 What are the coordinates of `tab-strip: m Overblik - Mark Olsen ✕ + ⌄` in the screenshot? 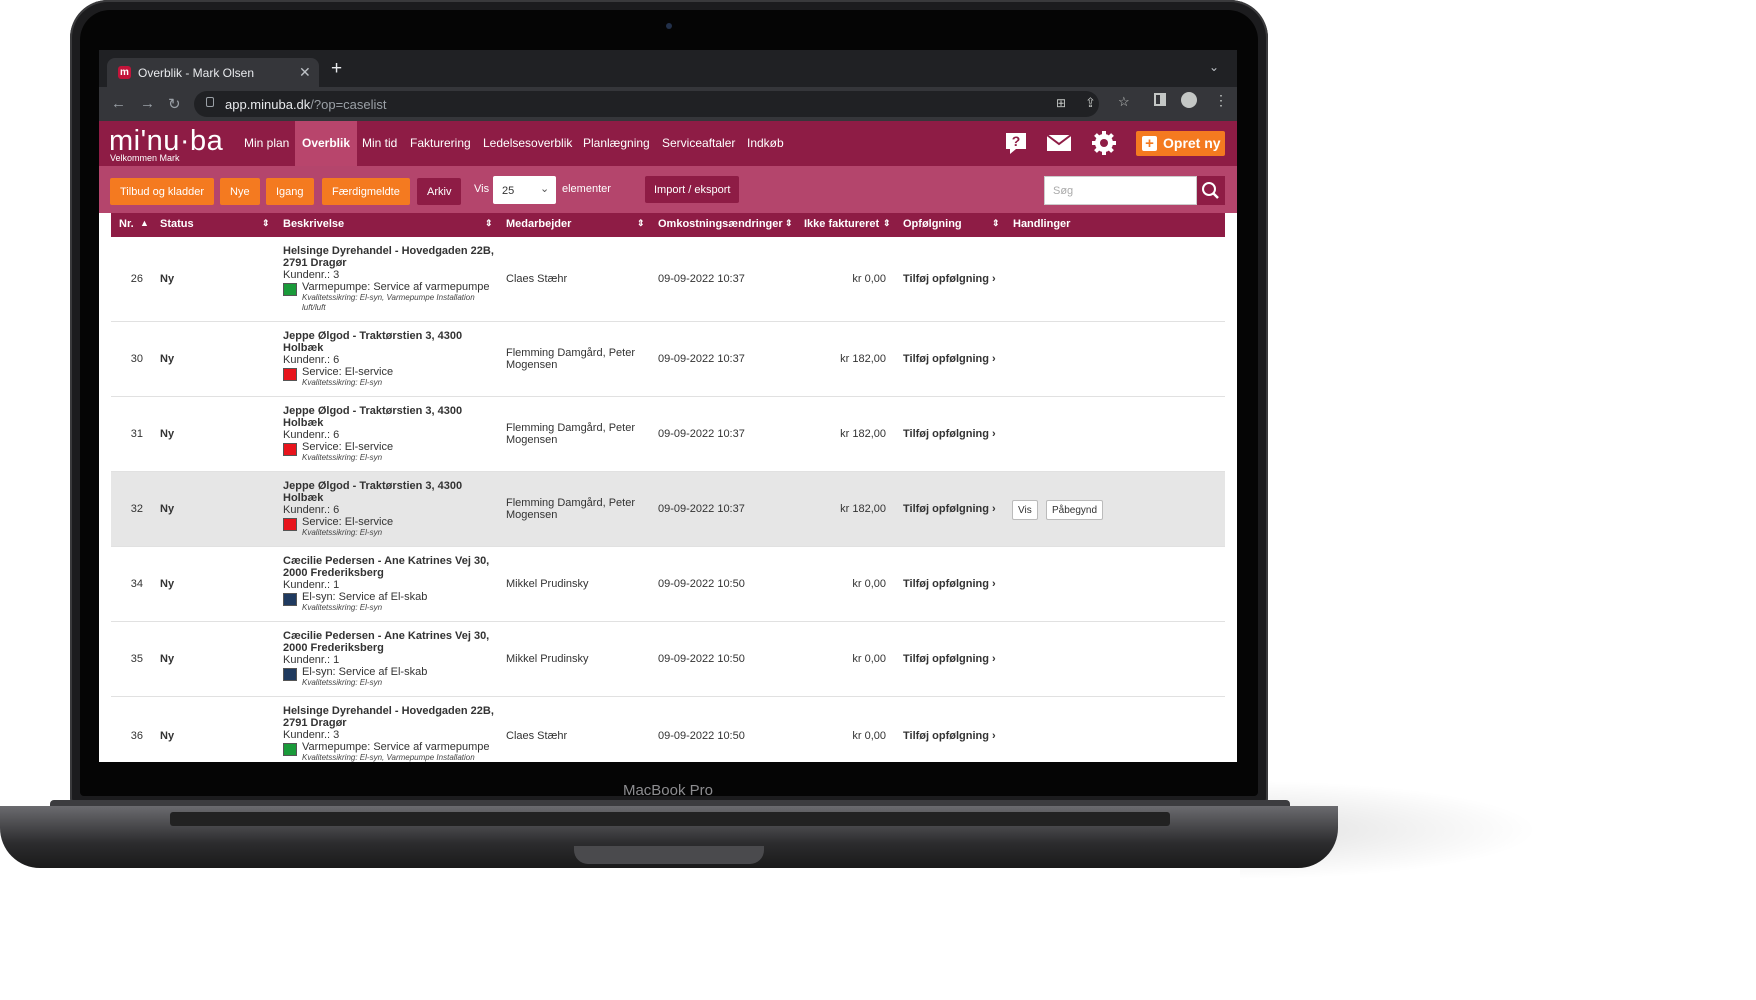 It's located at (668, 68).